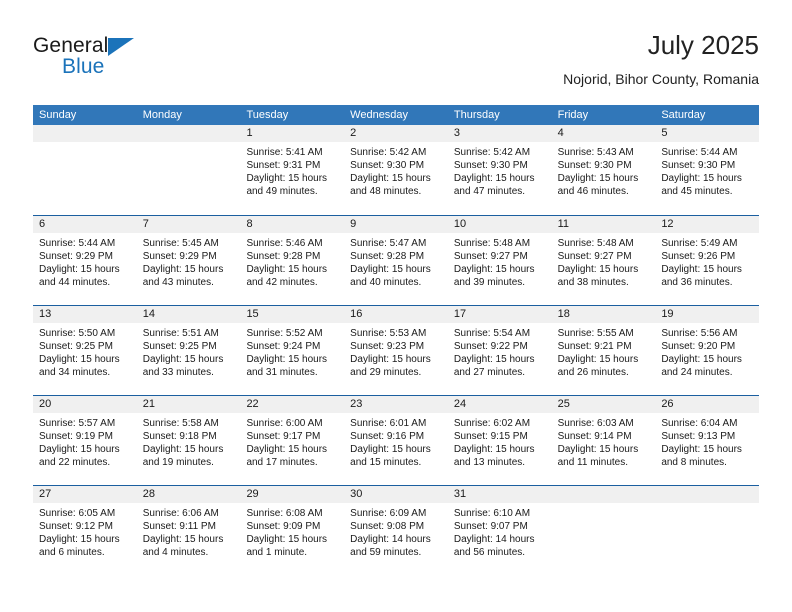  What do you see at coordinates (388, 243) in the screenshot?
I see `sunrise-time: Sunrise: 5:47 AM` at bounding box center [388, 243].